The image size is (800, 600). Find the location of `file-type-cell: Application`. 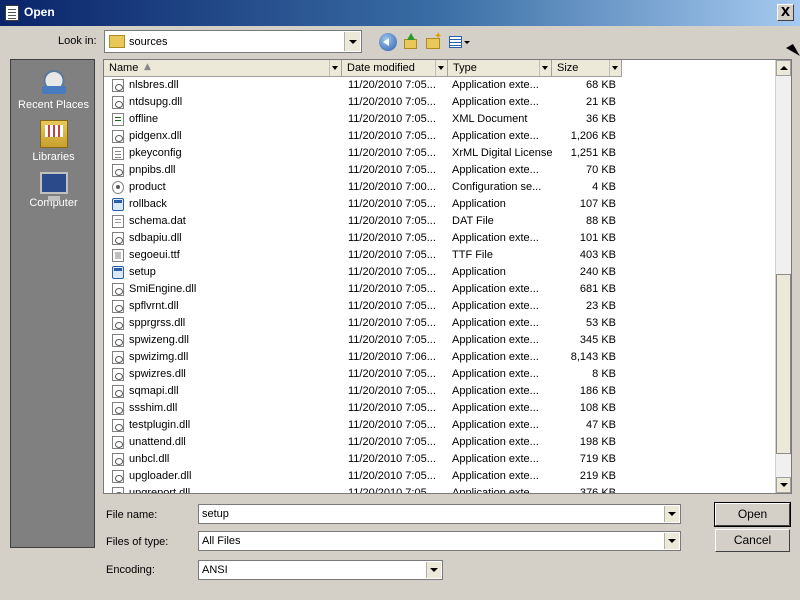

file-type-cell: Application is located at coordinates (479, 204).